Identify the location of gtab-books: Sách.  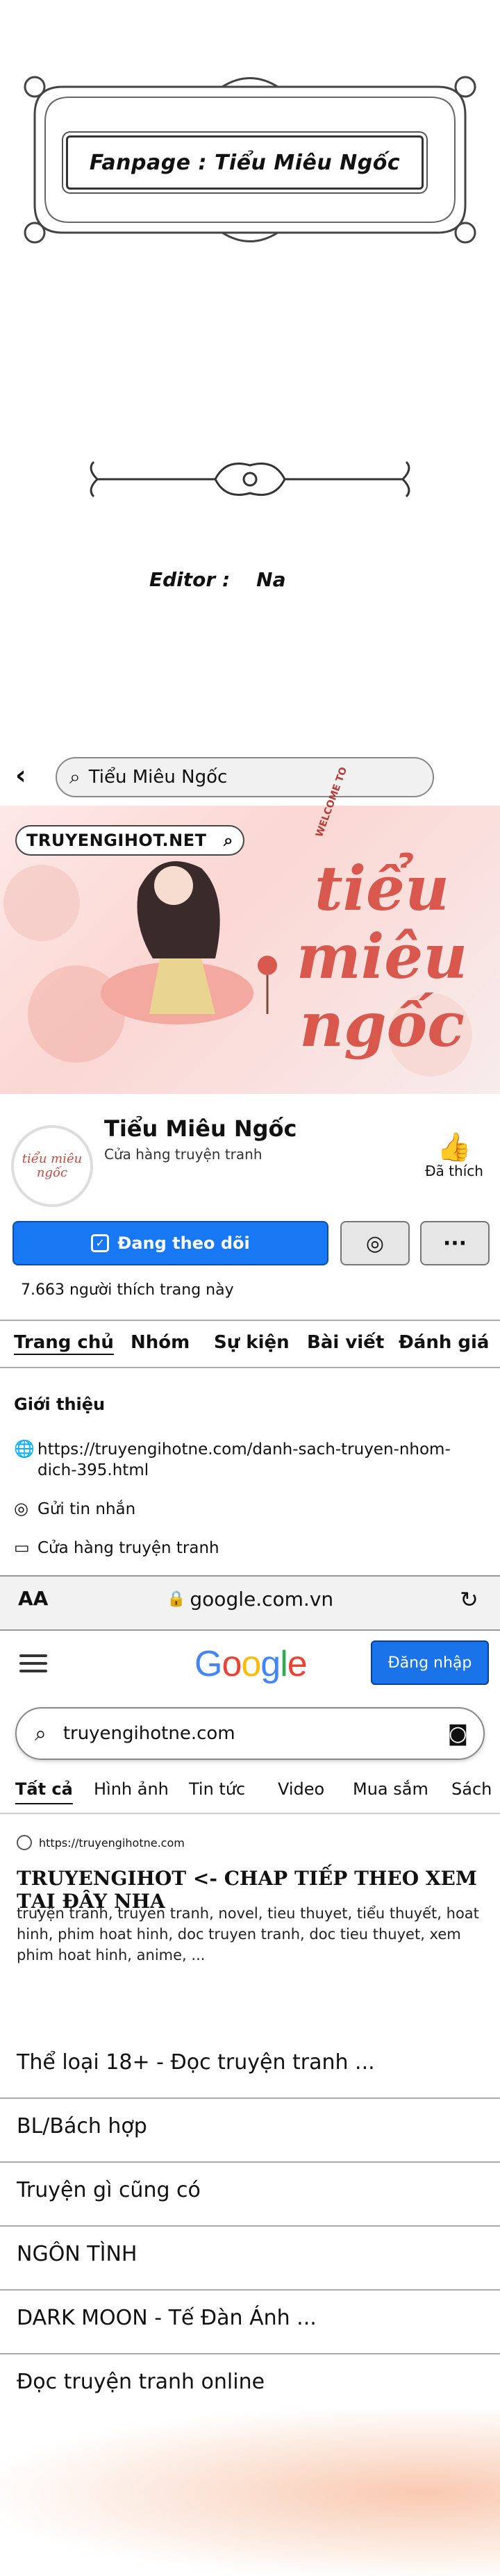
(471, 1789).